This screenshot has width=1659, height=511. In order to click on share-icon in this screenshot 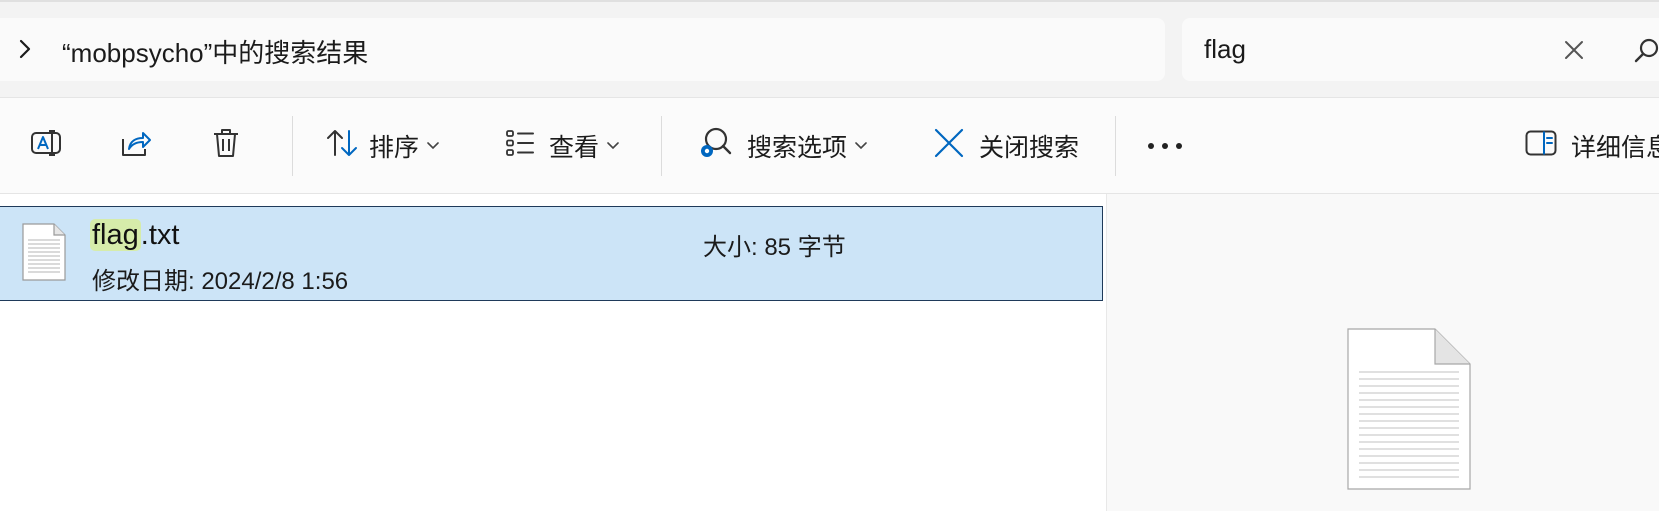, I will do `click(136, 145)`.